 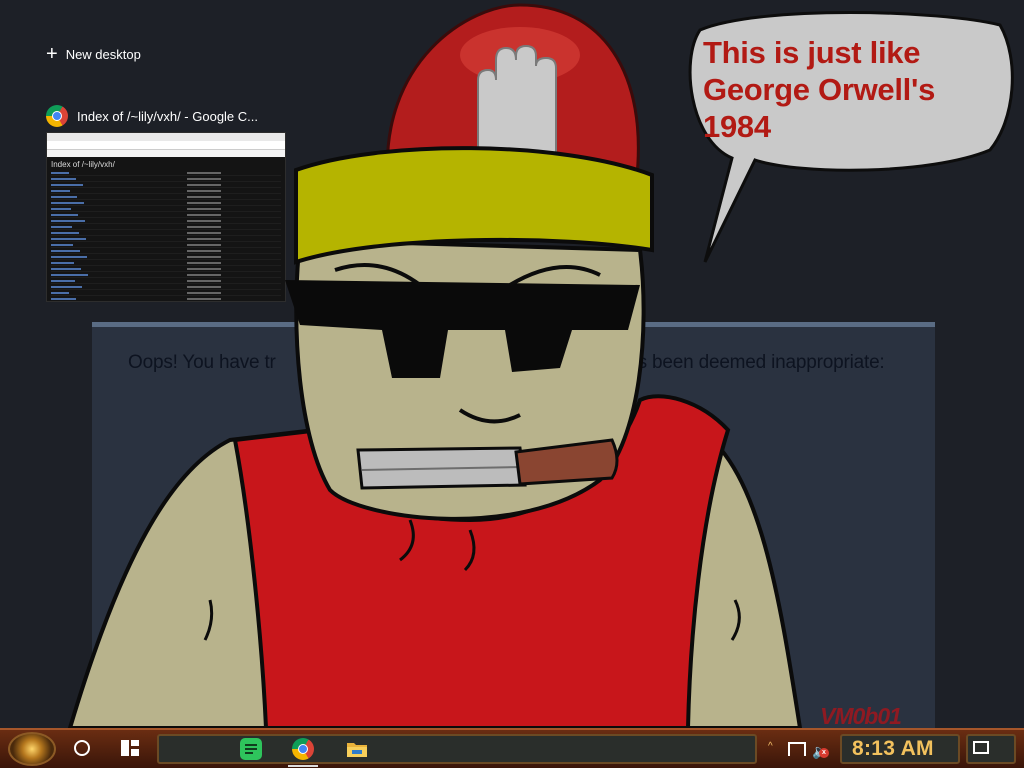 I want to click on cortana-circle-icon, so click(x=82, y=748).